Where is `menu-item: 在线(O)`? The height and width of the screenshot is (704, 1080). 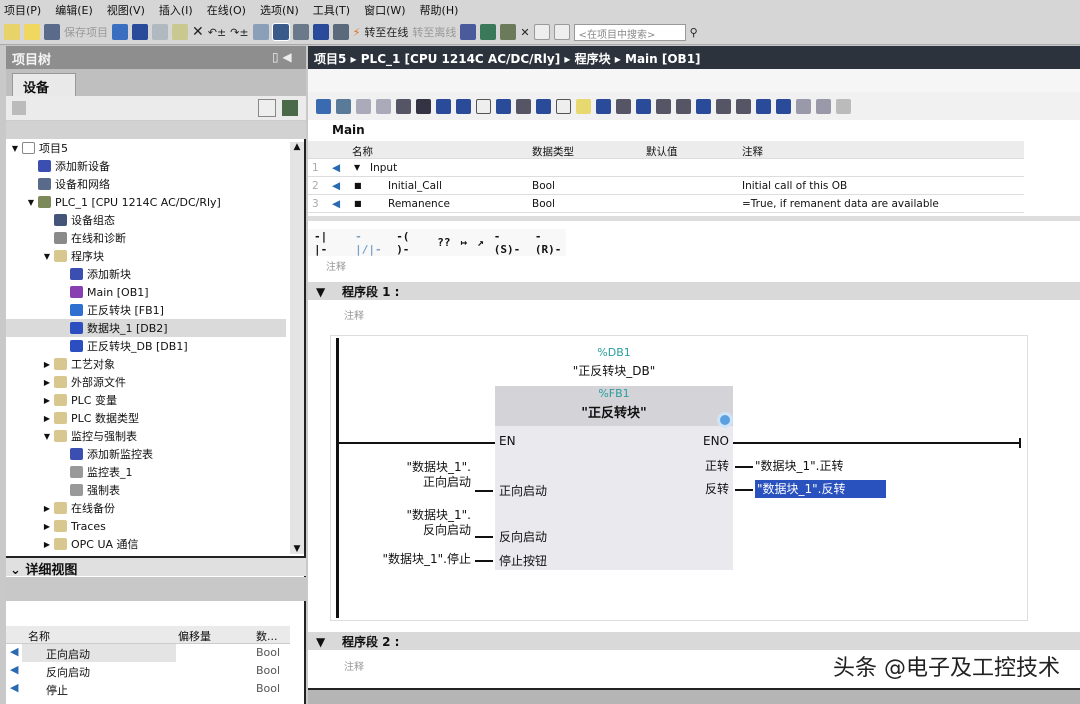
menu-item: 在线(O) is located at coordinates (229, 10).